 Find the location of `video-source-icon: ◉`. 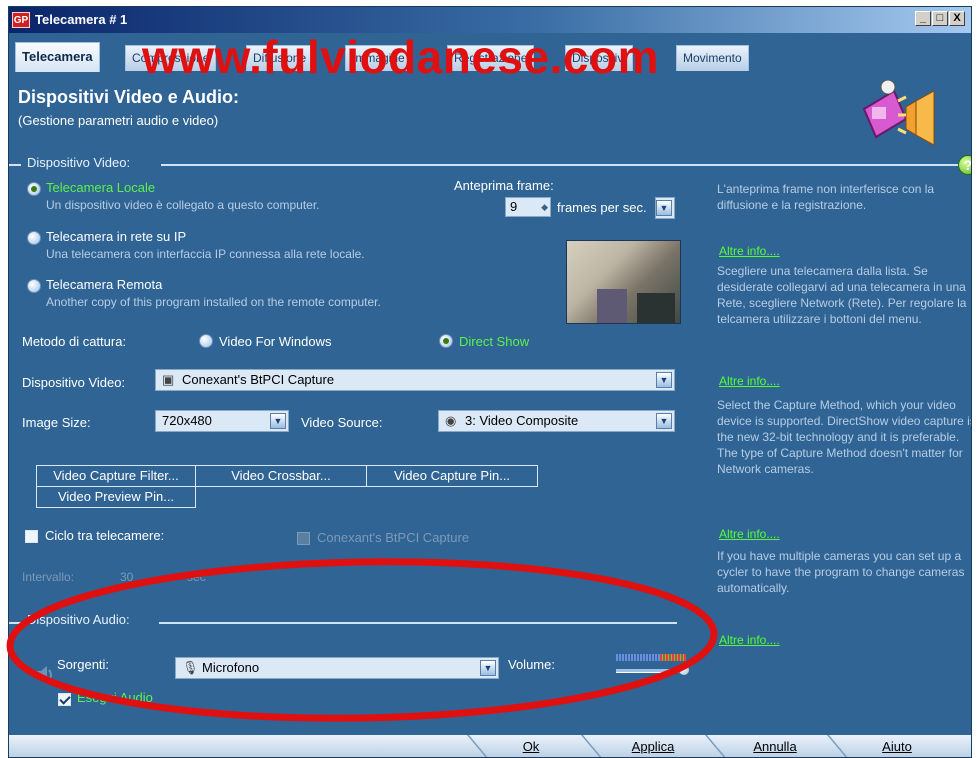

video-source-icon: ◉ is located at coordinates (451, 420).